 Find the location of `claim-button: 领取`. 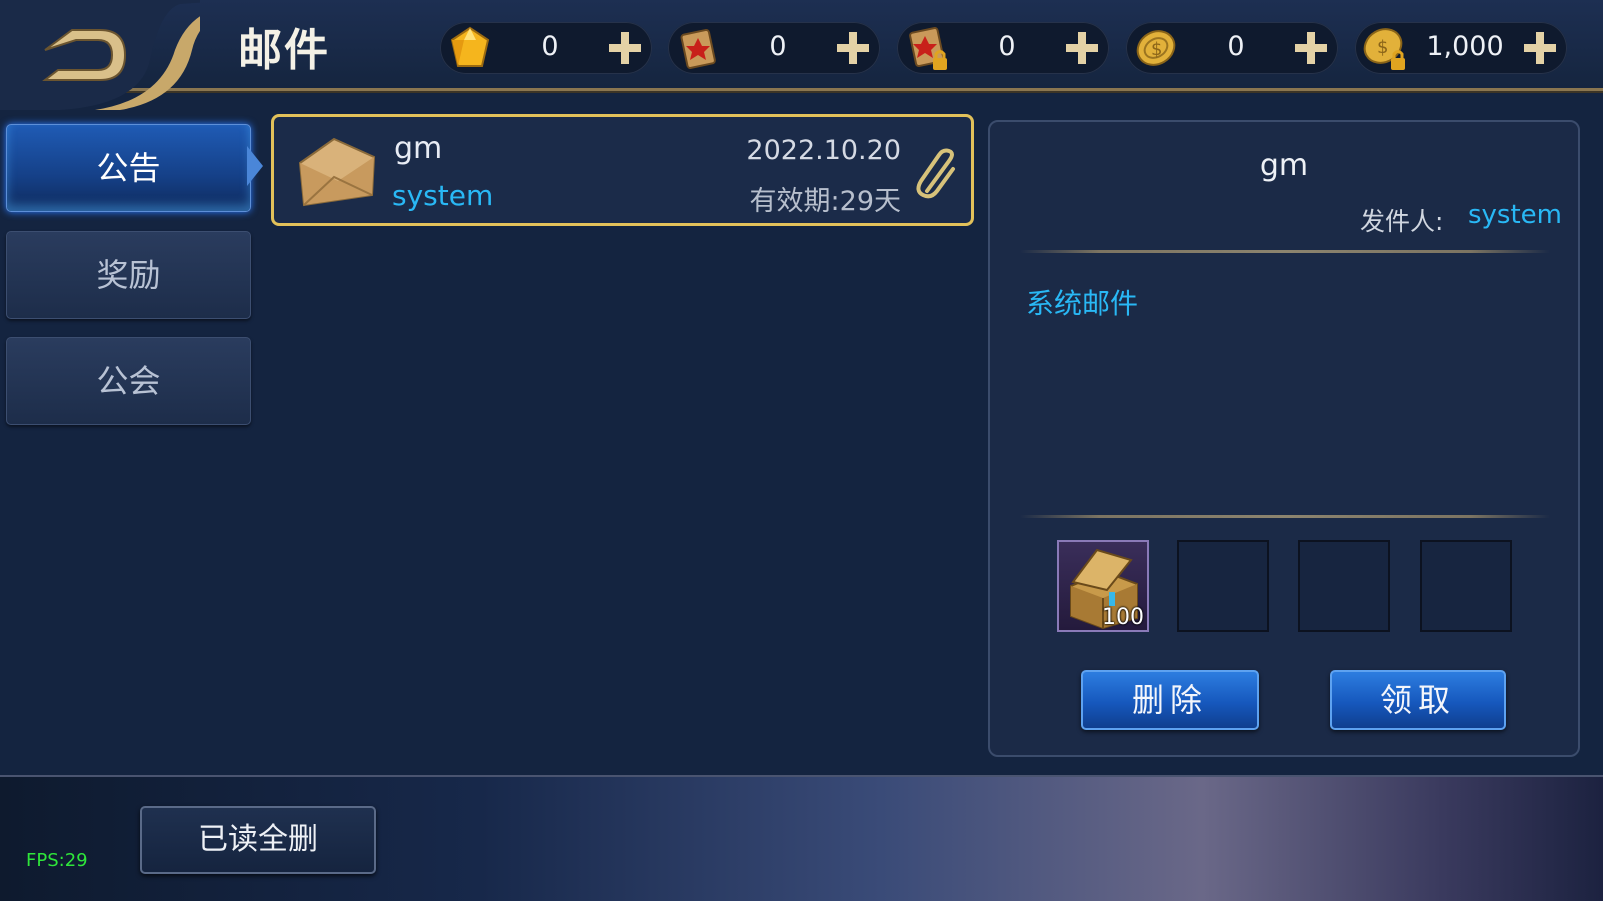

claim-button: 领取 is located at coordinates (1418, 700).